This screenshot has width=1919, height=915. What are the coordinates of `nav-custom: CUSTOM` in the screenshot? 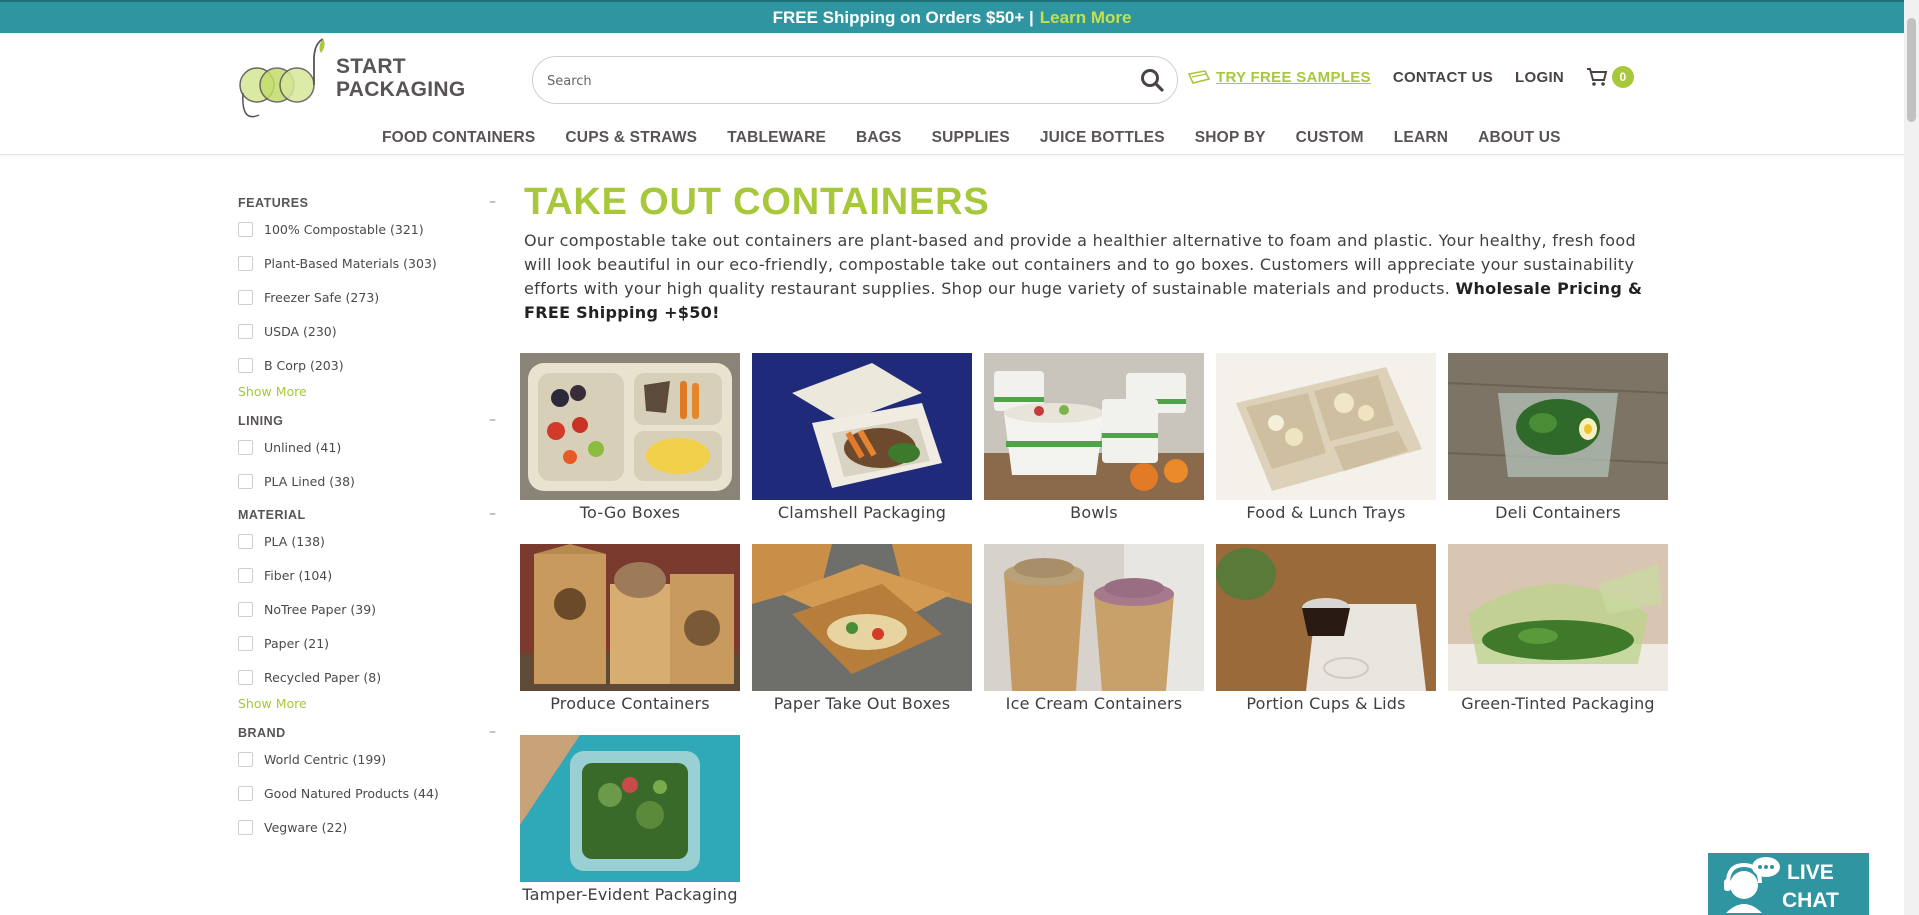 It's located at (1330, 138).